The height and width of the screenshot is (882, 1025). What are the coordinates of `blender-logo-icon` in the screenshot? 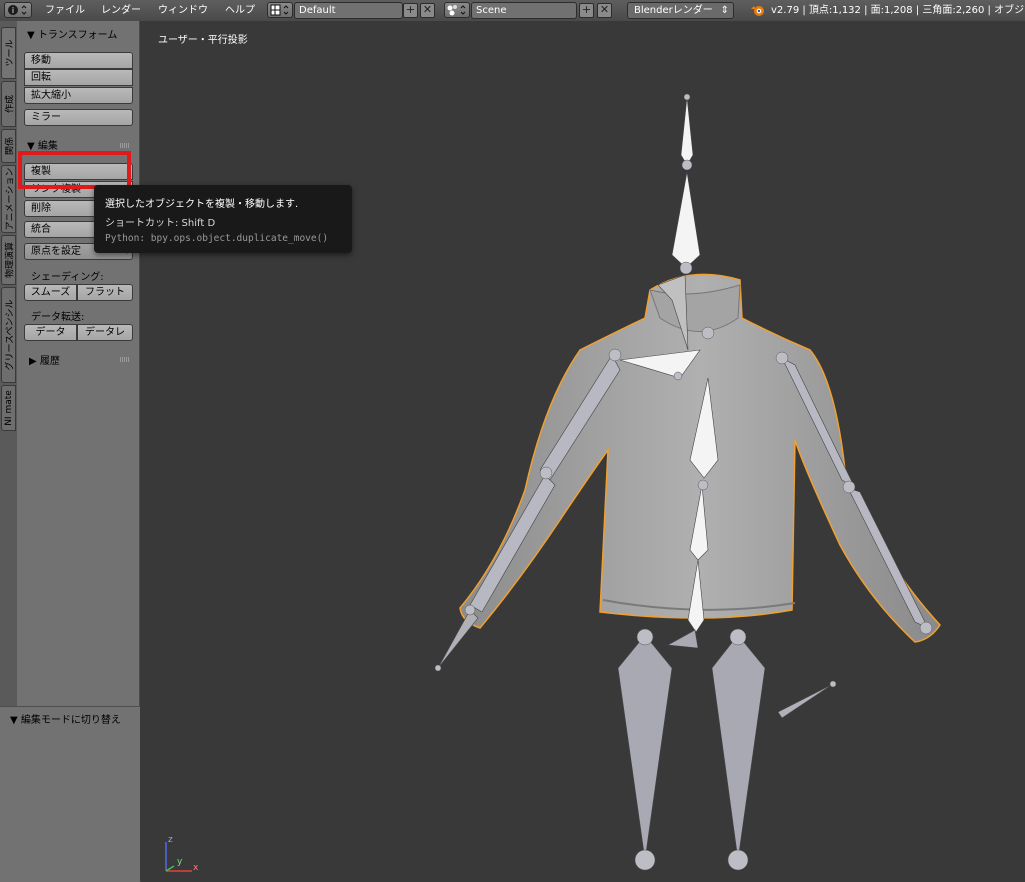 It's located at (757, 11).